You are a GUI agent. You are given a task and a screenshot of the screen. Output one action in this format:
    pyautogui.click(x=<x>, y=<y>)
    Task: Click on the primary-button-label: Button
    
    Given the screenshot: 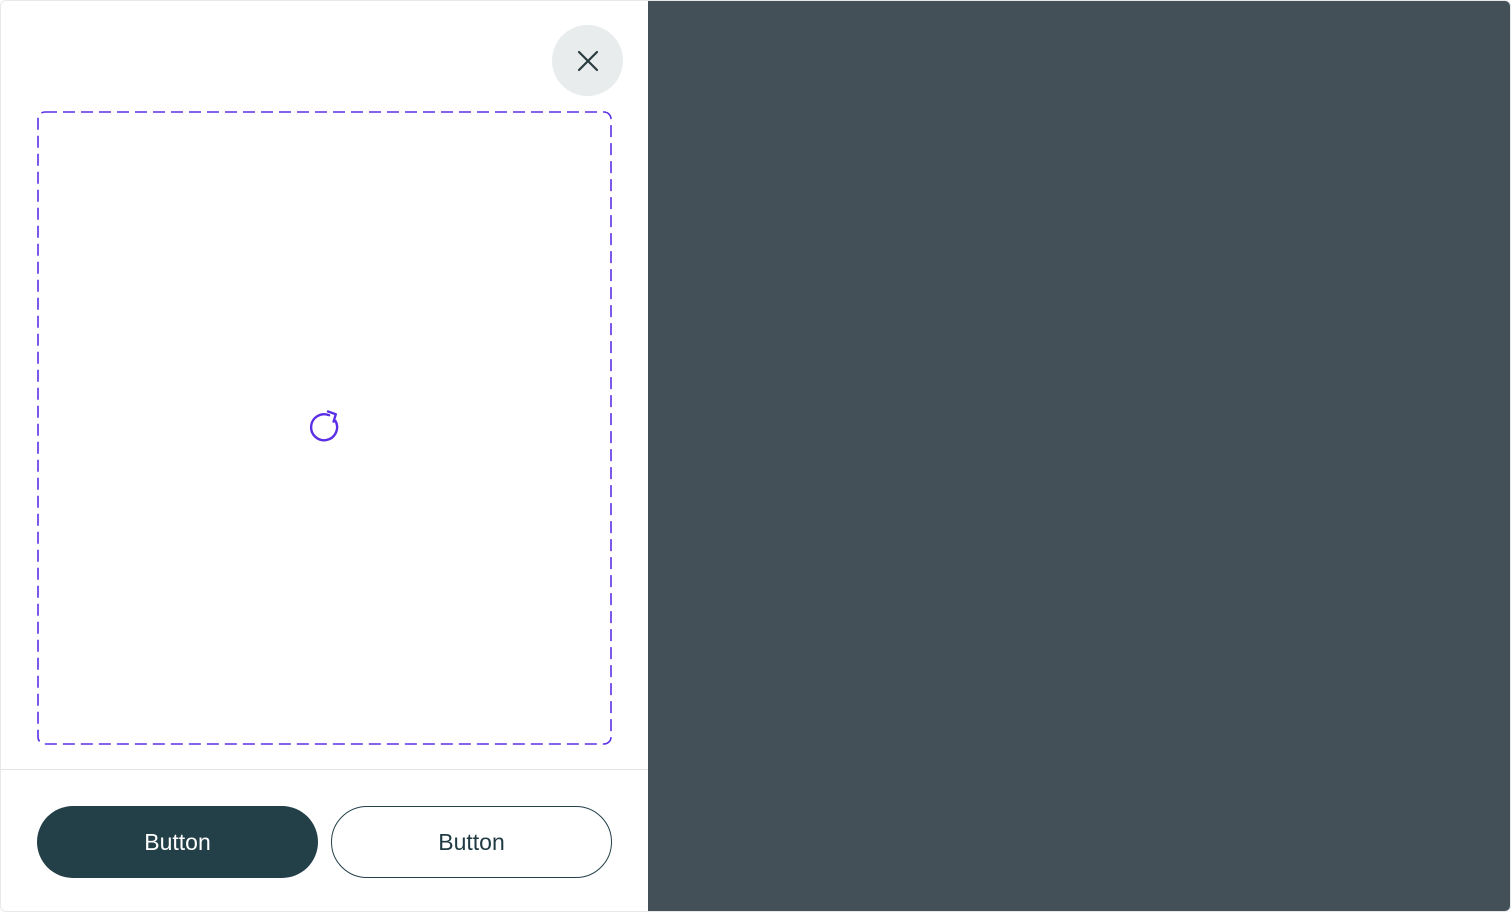 What is the action you would take?
    pyautogui.click(x=177, y=841)
    